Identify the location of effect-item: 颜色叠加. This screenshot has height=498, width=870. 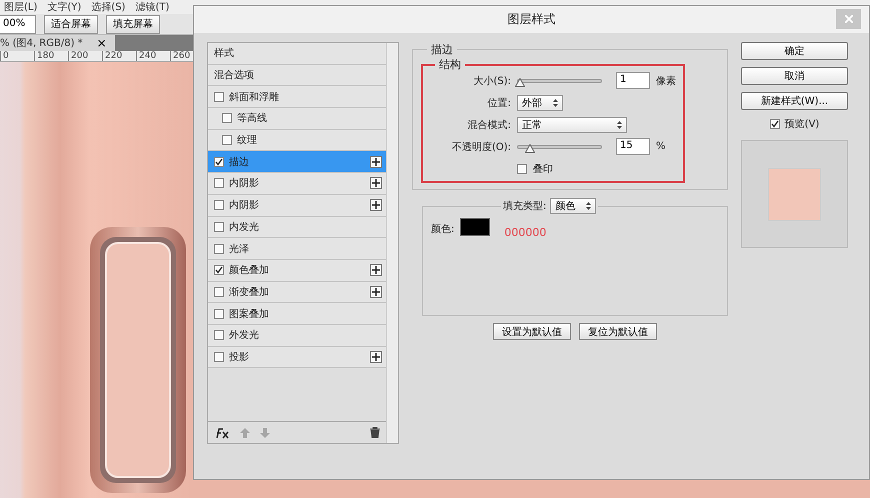
(297, 271).